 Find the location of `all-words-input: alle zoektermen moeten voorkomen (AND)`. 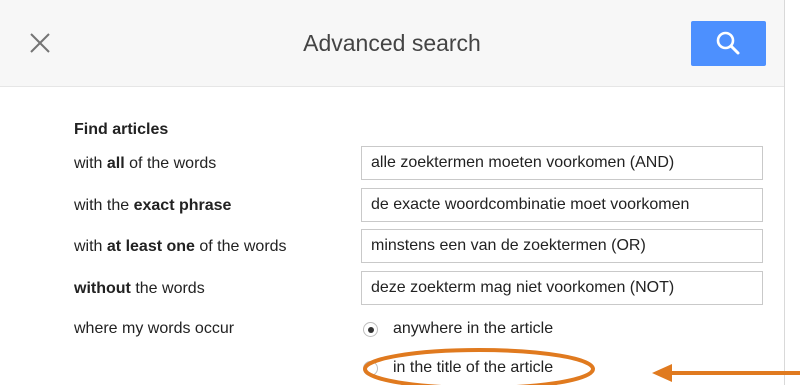

all-words-input: alle zoektermen moeten voorkomen (AND) is located at coordinates (562, 163).